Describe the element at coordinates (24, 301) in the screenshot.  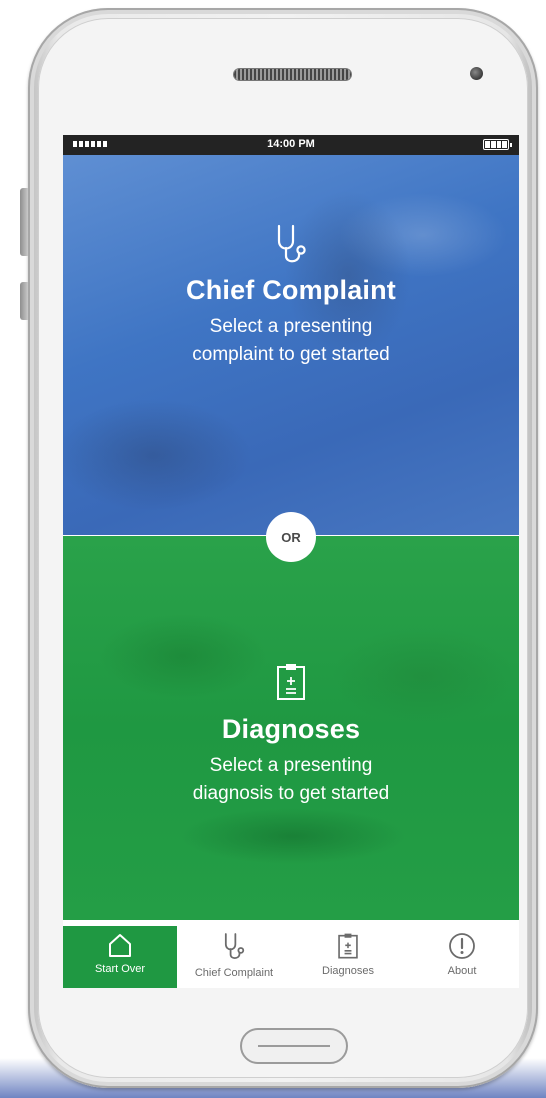
I see `volume-down-button` at that location.